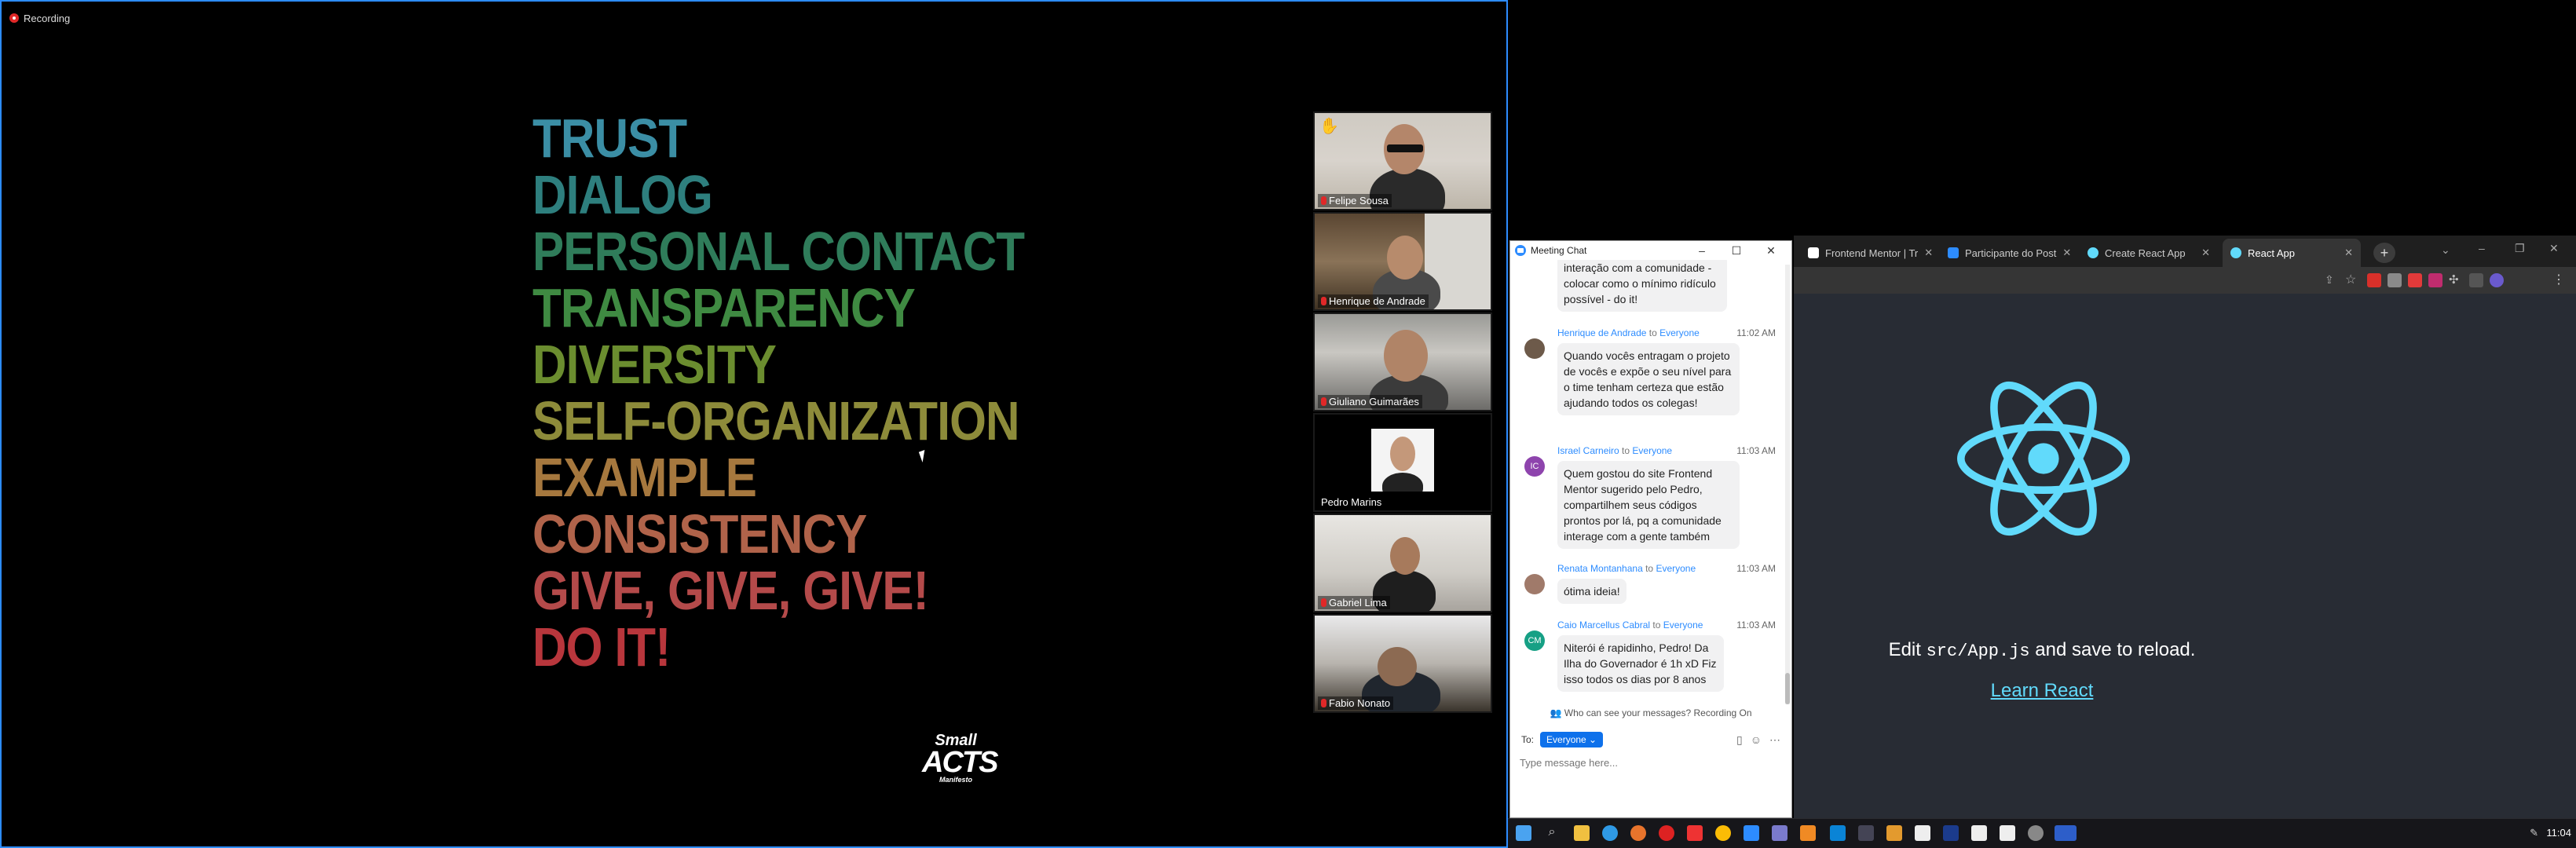 The width and height of the screenshot is (2576, 848). What do you see at coordinates (2009, 253) in the screenshot?
I see `browser-tab: Participante do Post ✕` at bounding box center [2009, 253].